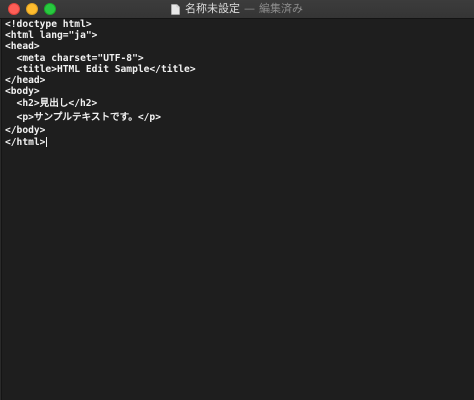 The height and width of the screenshot is (400, 474). I want to click on title-bar: 名称未設定 — 編集済み, so click(237, 9).